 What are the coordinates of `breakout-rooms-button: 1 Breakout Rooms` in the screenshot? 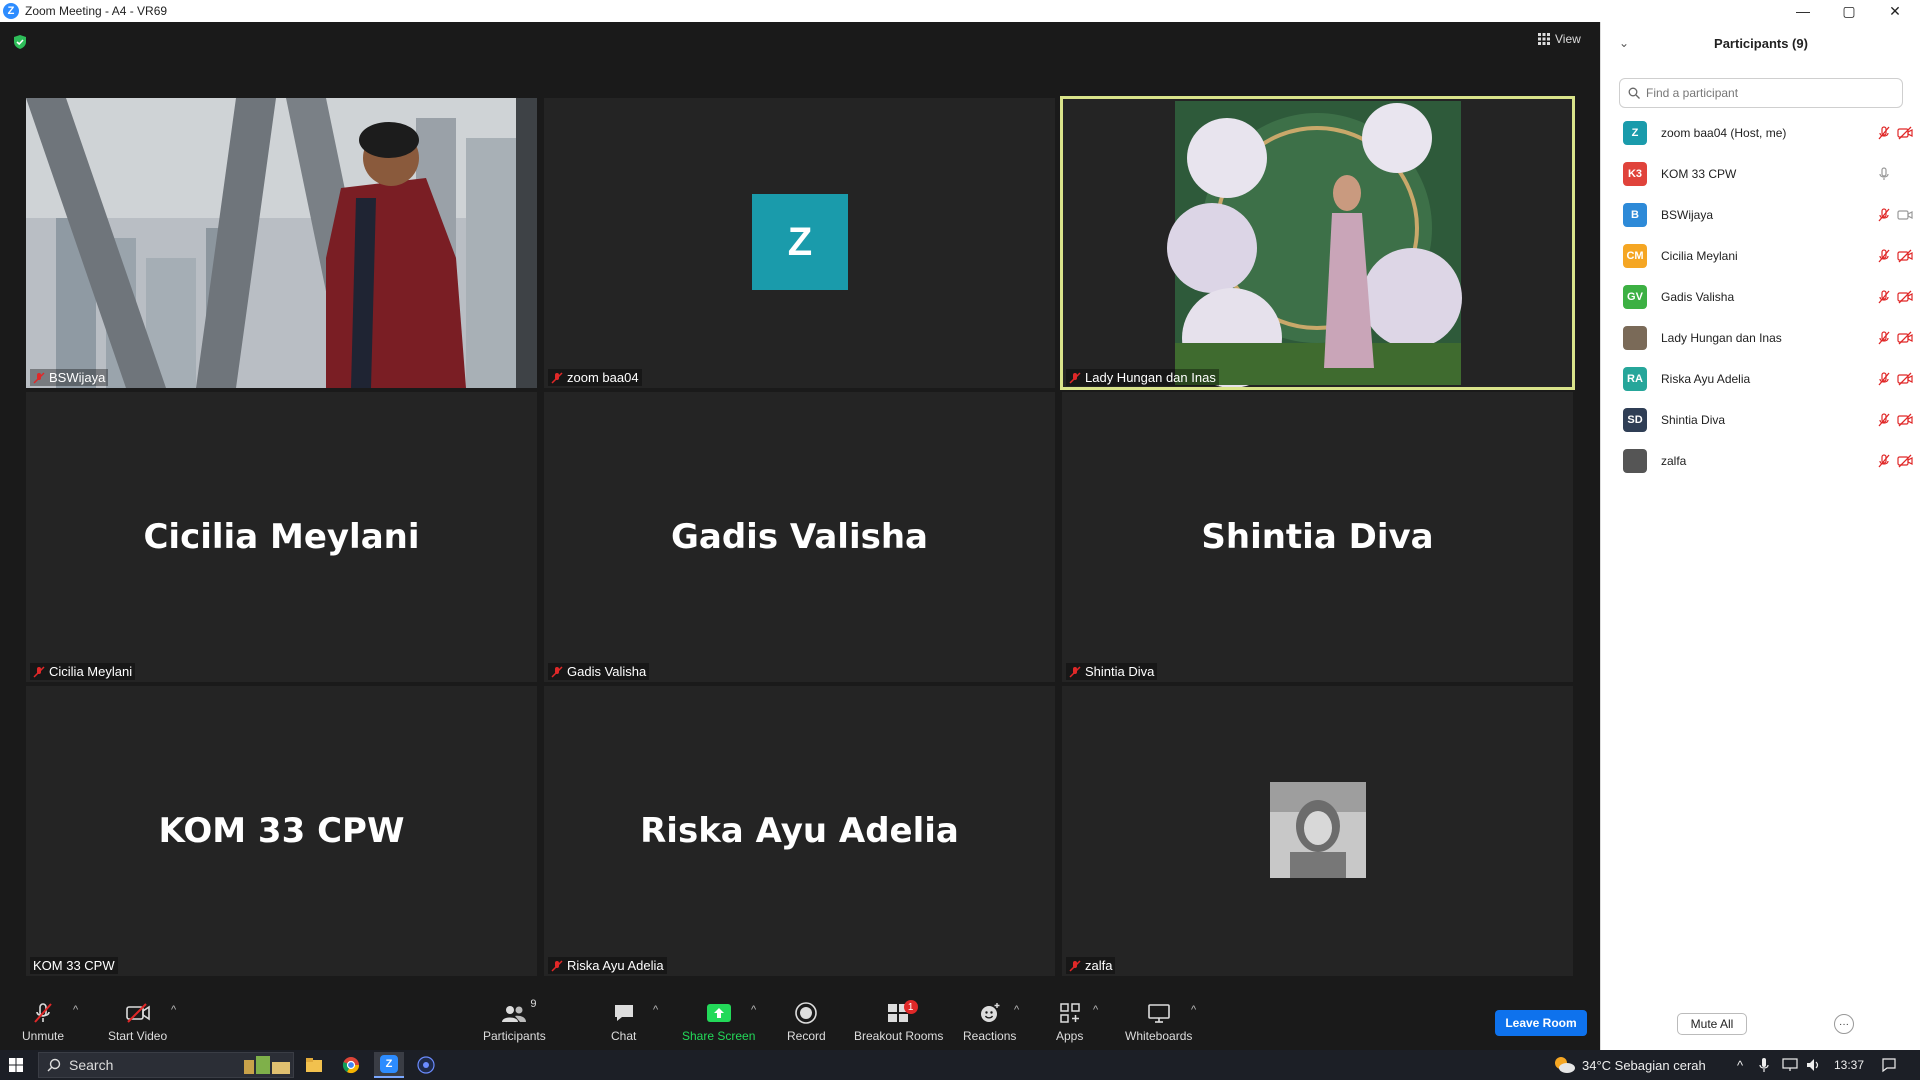 It's located at (898, 1021).